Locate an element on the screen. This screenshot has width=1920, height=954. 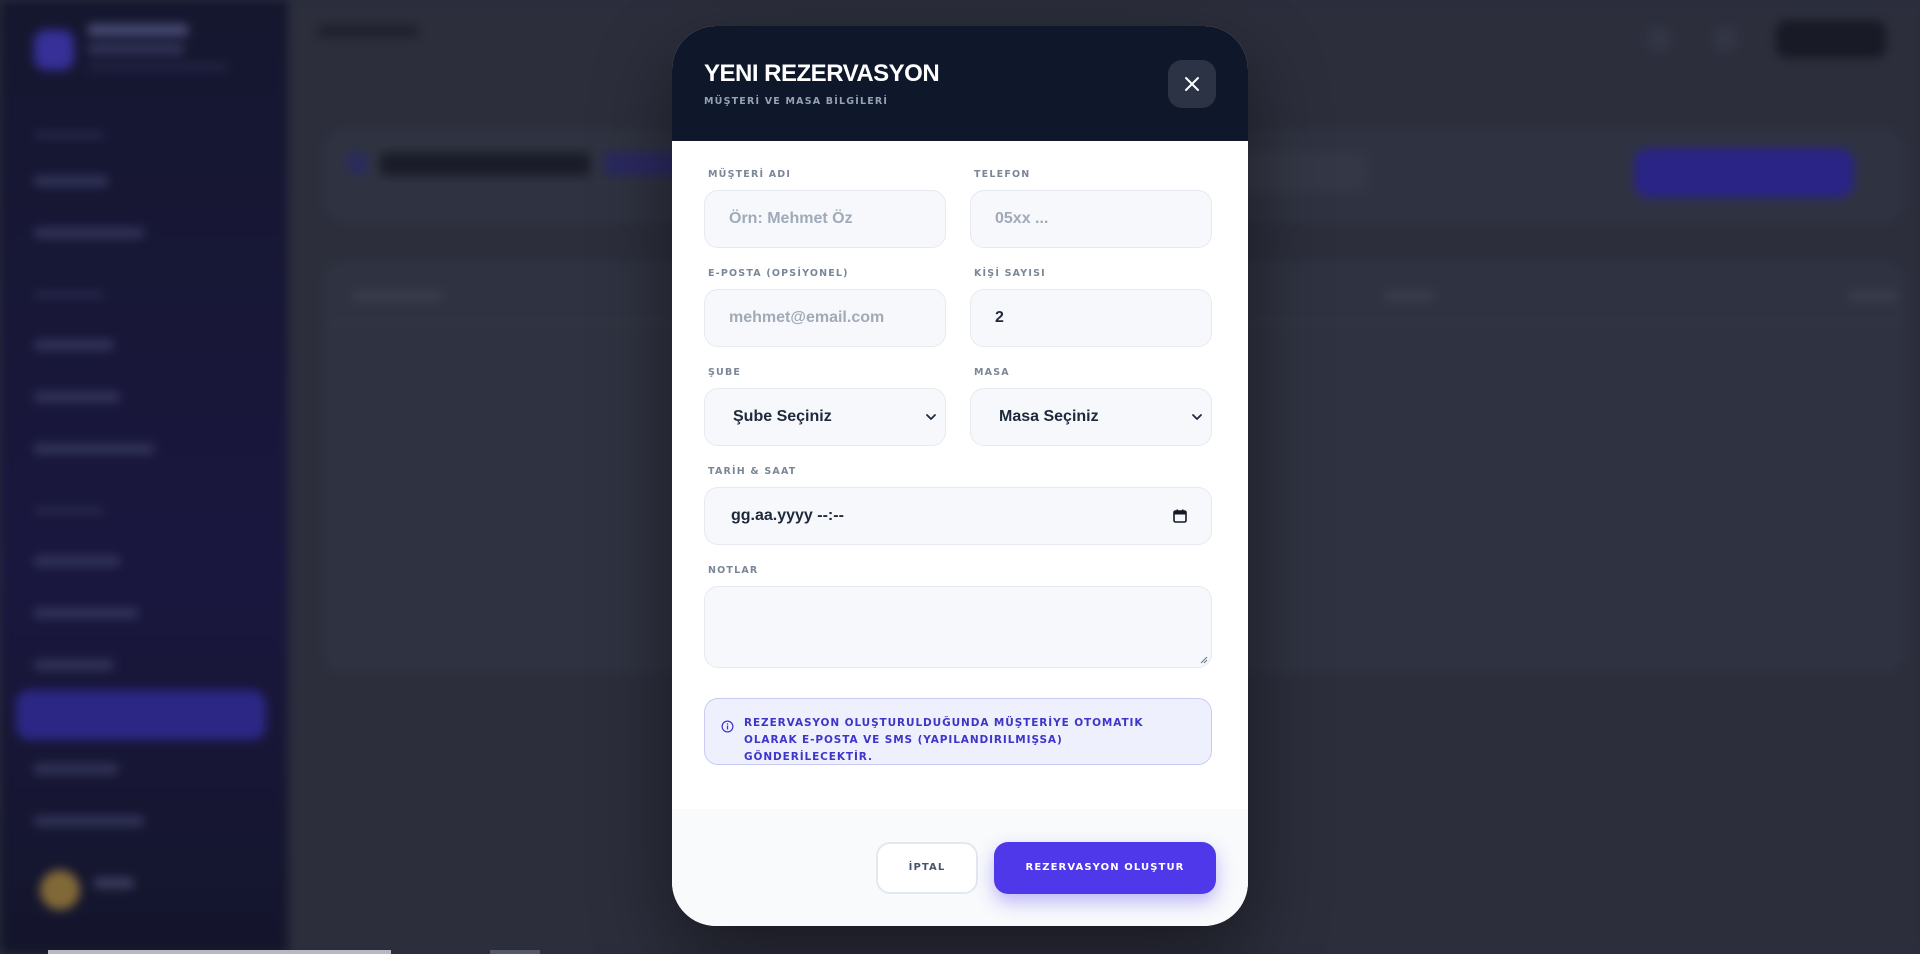
horizontal-scrollbar-track is located at coordinates (515, 952).